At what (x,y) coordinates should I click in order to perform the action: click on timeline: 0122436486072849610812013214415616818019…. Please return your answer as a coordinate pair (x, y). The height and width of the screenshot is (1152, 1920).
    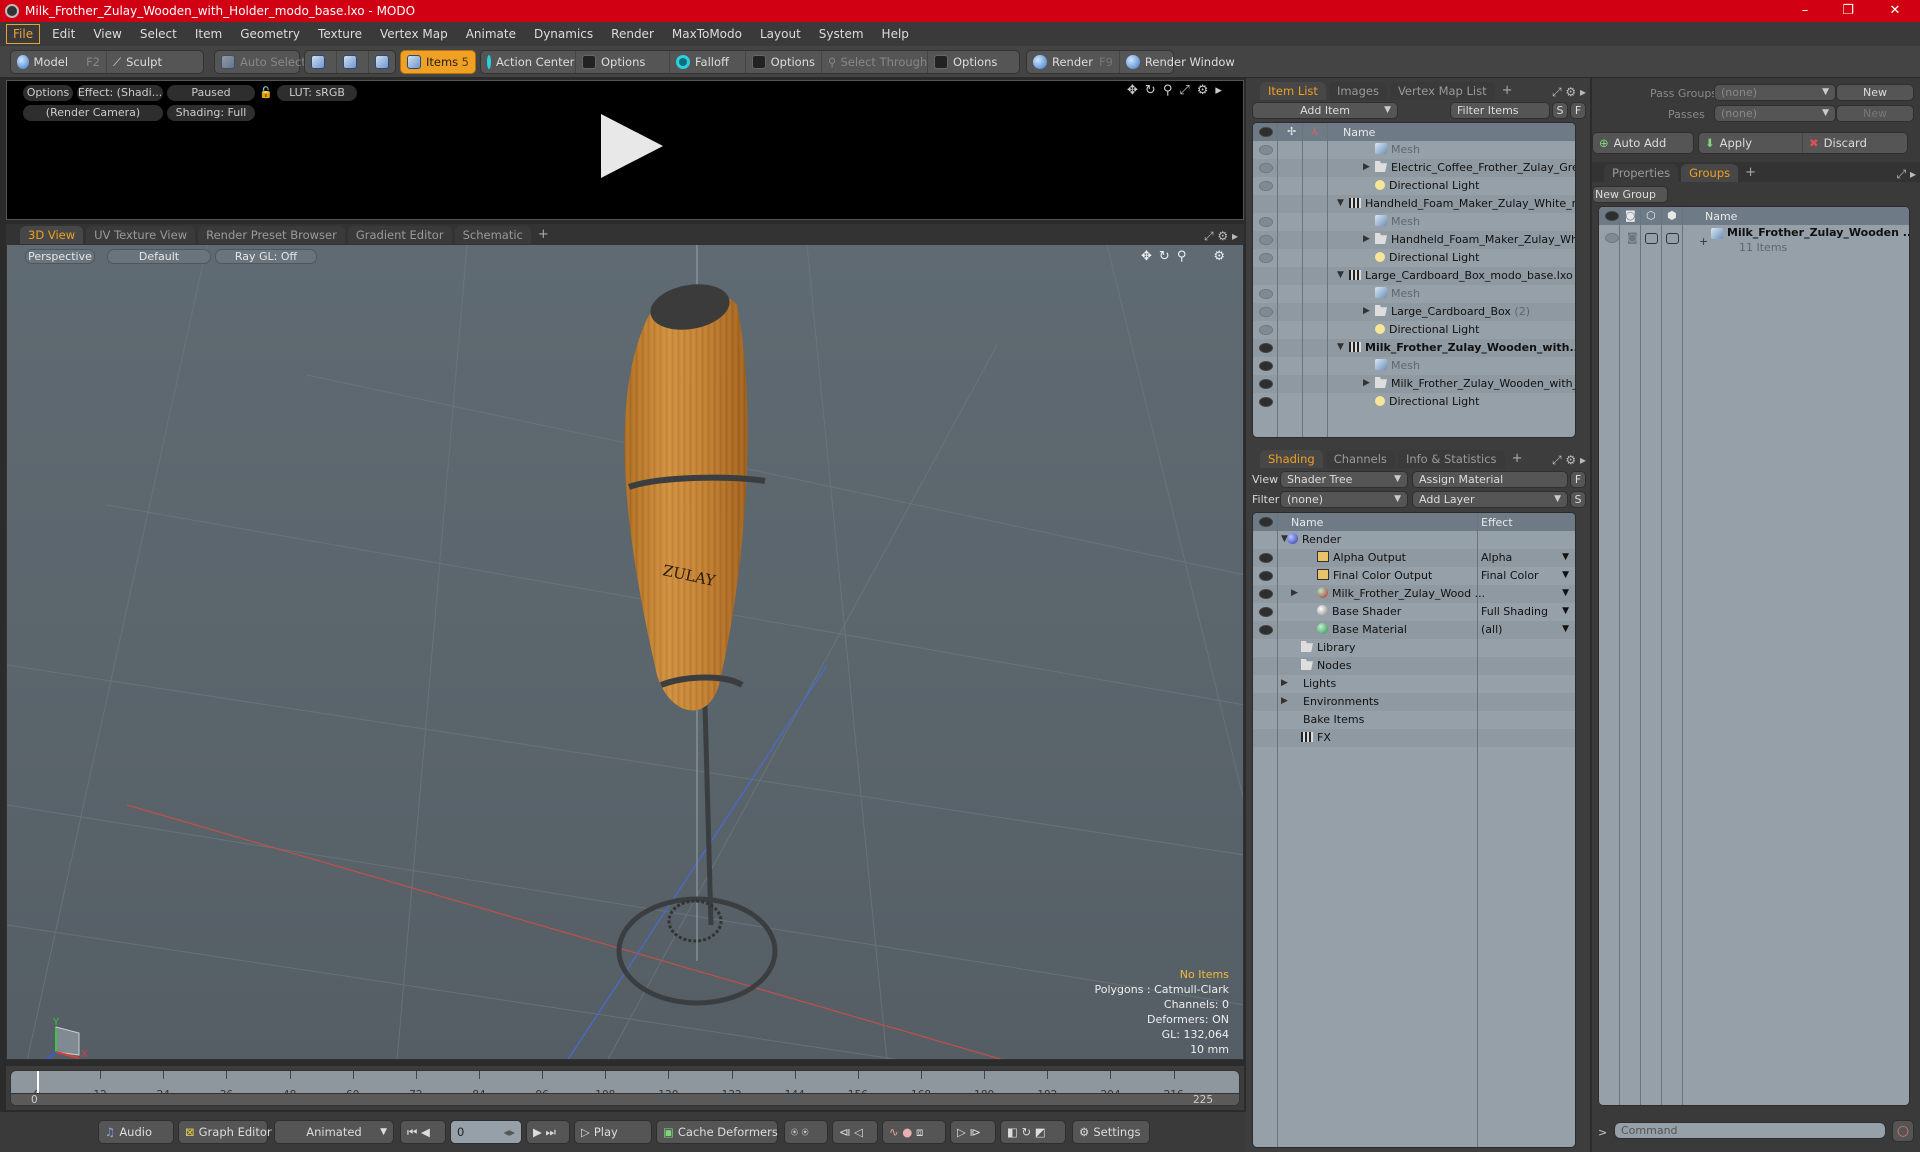
    Looking at the image, I should click on (625, 1088).